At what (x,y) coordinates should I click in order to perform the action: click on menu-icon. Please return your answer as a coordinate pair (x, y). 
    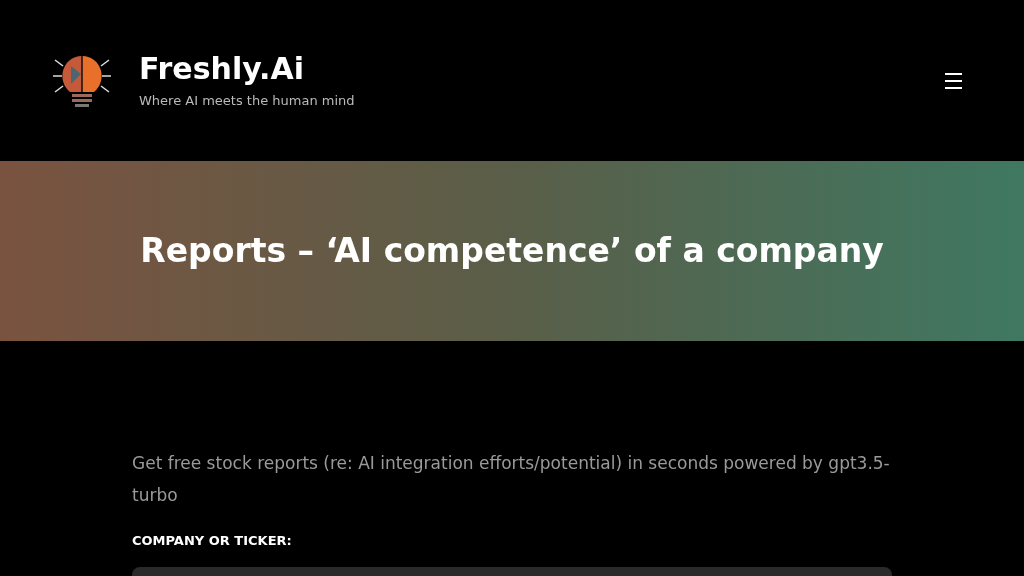
    Looking at the image, I should click on (953, 80).